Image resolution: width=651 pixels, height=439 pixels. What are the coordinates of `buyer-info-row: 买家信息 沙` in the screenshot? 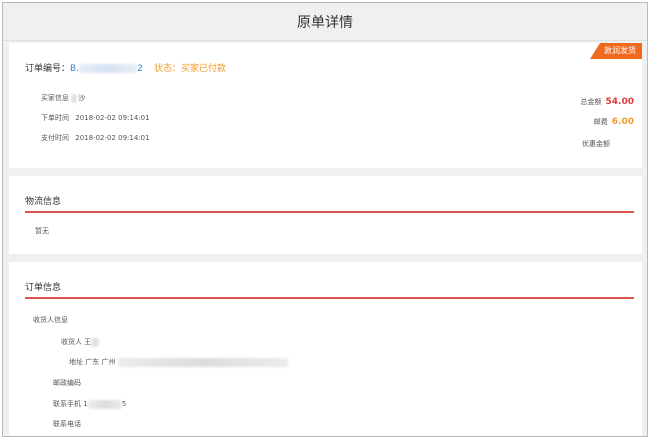 It's located at (63, 98).